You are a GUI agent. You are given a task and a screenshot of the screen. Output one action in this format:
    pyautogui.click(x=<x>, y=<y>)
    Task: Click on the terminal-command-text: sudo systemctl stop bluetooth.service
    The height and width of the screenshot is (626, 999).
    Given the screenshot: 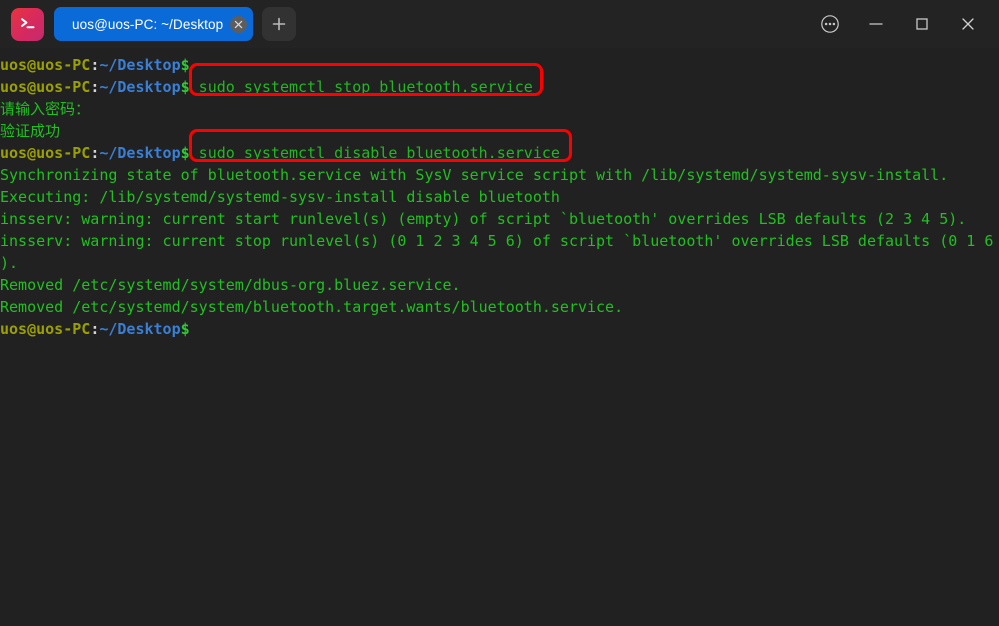 What is the action you would take?
    pyautogui.click(x=361, y=87)
    